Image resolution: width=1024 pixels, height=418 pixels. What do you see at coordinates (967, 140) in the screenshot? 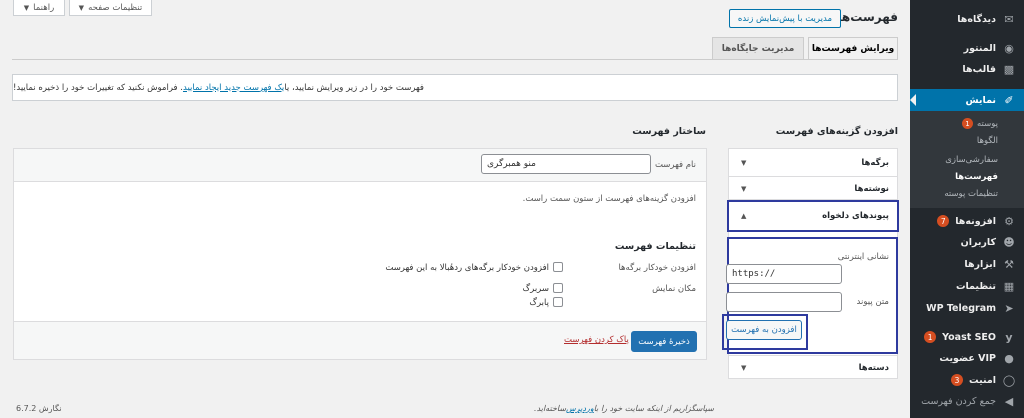
I see `submenu-item-patterns: الگوها` at bounding box center [967, 140].